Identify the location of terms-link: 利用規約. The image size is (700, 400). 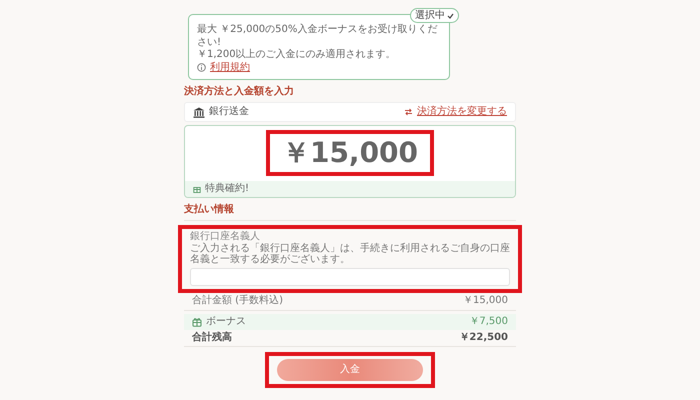
(230, 68).